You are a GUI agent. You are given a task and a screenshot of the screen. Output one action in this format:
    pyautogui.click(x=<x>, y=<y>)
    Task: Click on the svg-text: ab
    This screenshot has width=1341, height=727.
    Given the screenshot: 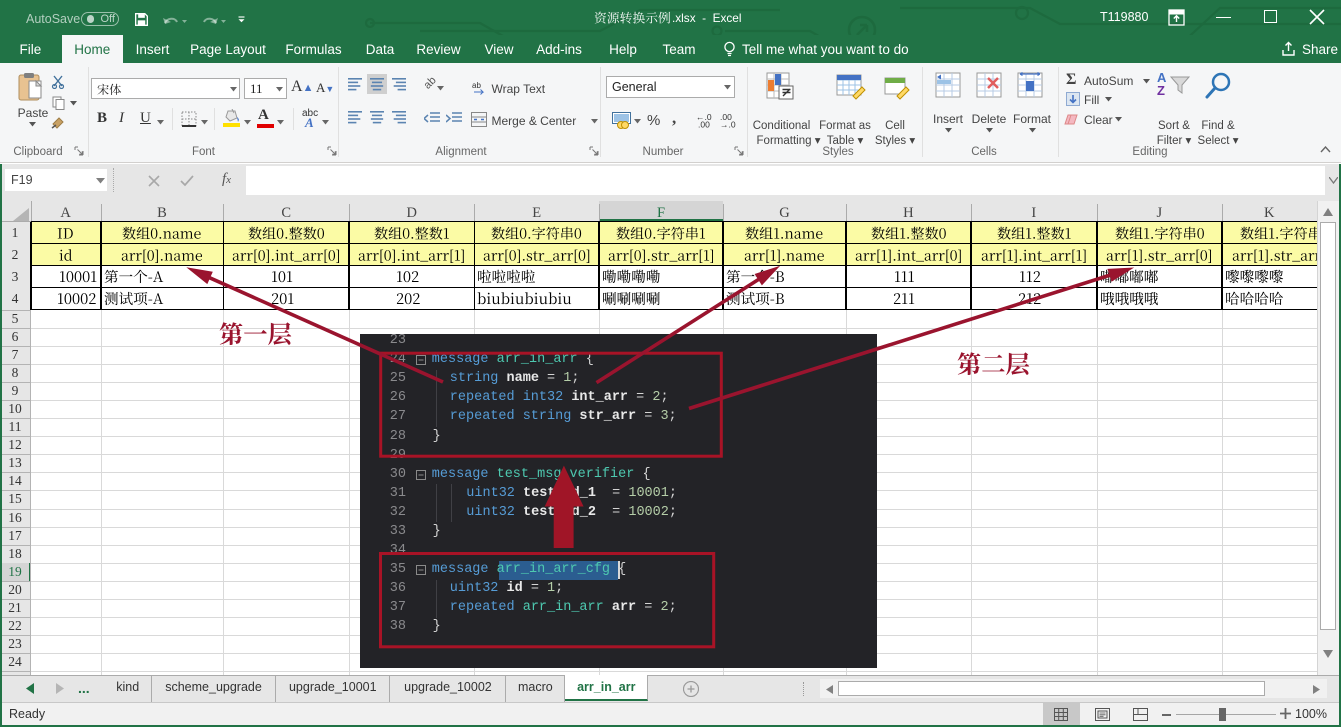 What is the action you would take?
    pyautogui.click(x=476, y=85)
    